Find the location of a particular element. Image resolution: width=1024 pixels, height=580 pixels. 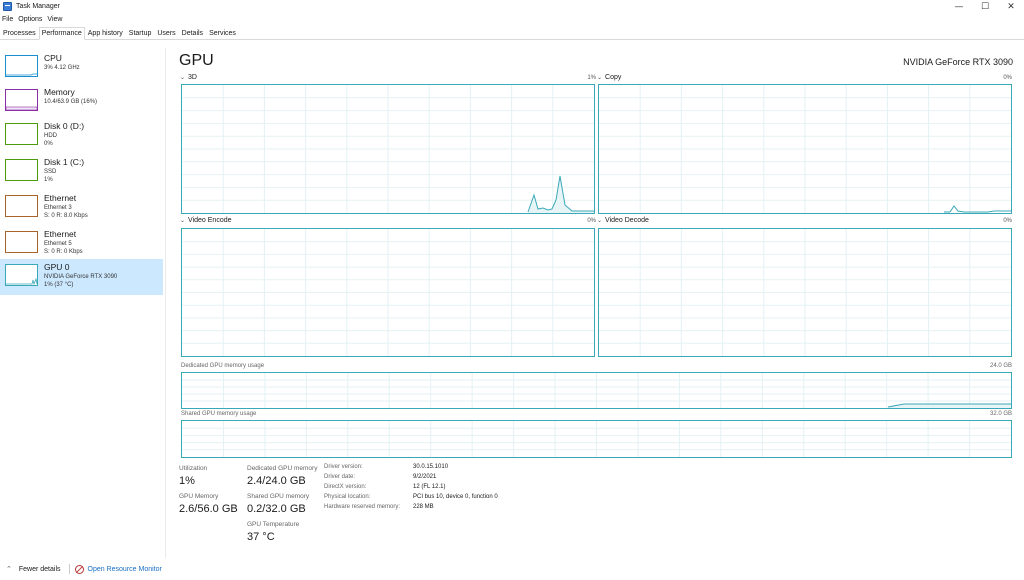

menu-view: View is located at coordinates (55, 20).